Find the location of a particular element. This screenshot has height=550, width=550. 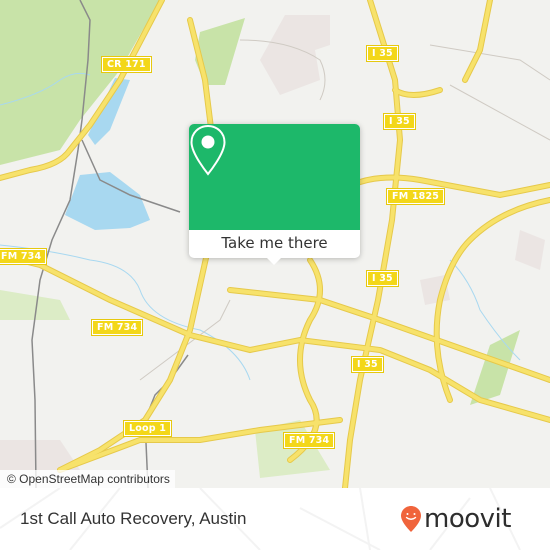

location-popup: Take me there is located at coordinates (274, 194).